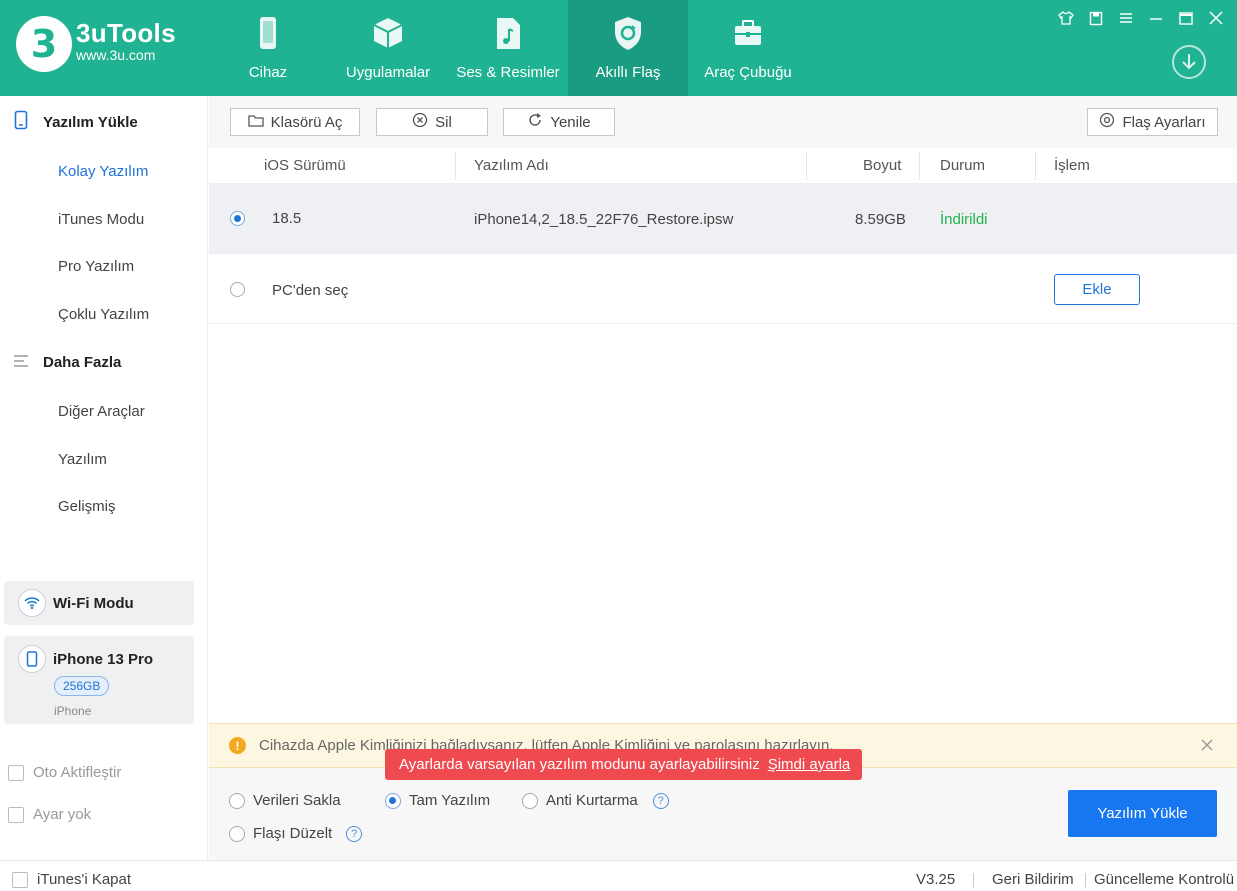  What do you see at coordinates (32, 659) in the screenshot?
I see `iphone-icon` at bounding box center [32, 659].